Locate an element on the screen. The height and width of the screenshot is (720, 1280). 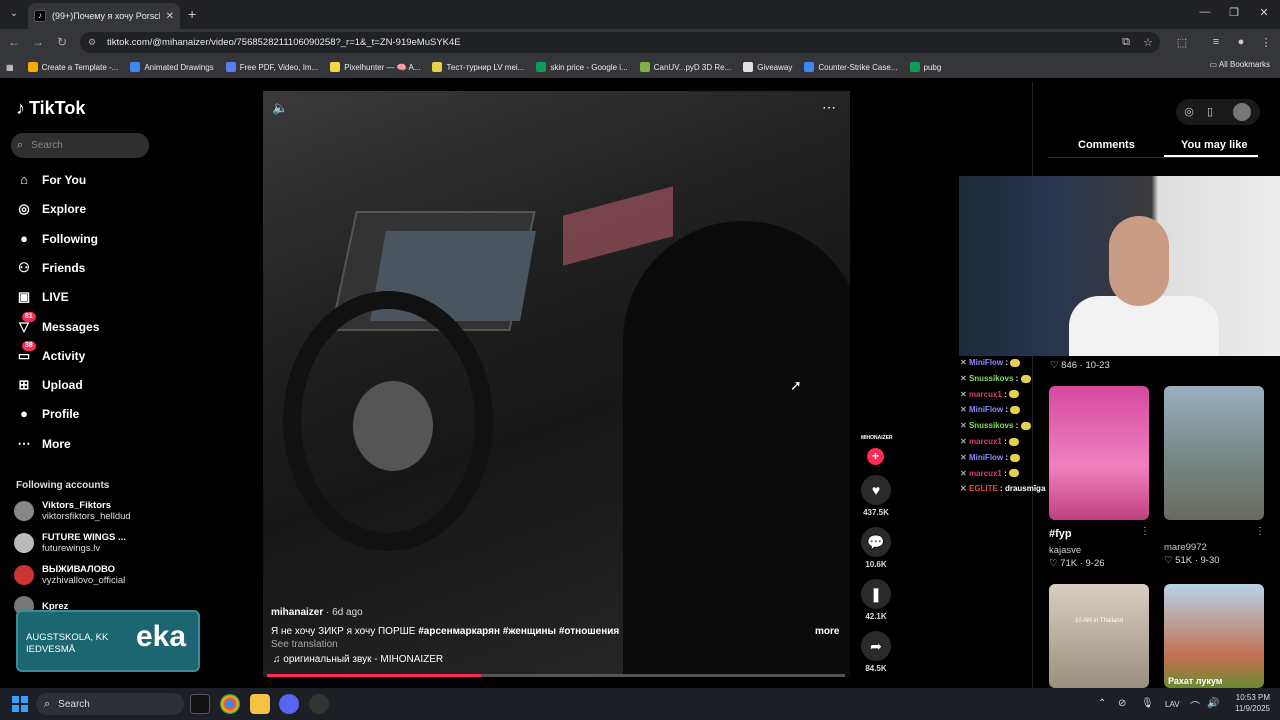
user-avatar is located at coordinates (1242, 112).